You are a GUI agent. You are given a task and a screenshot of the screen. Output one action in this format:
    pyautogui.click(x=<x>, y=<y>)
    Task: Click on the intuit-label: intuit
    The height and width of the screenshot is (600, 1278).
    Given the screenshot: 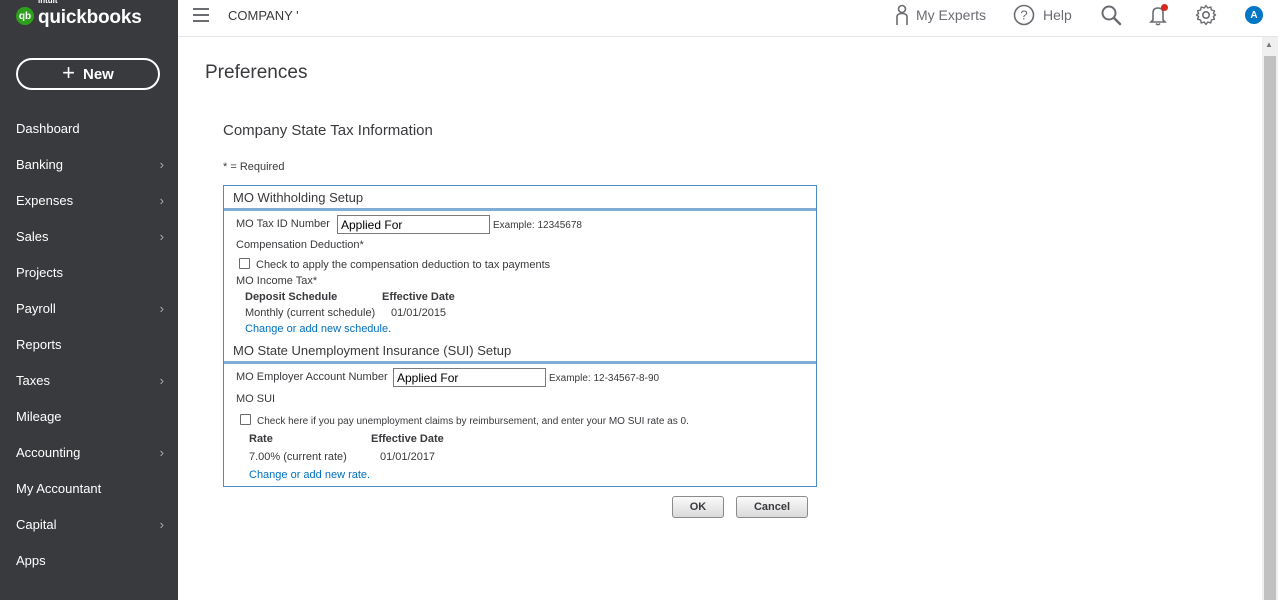 What is the action you would take?
    pyautogui.click(x=48, y=2)
    